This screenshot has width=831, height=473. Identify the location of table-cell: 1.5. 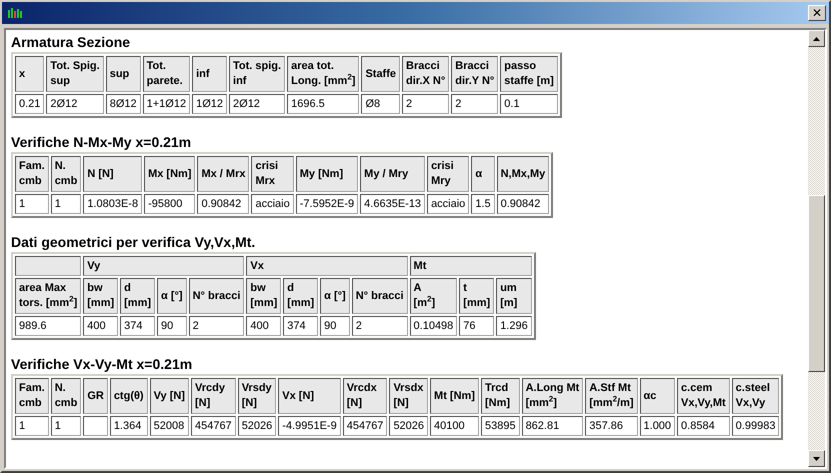
(483, 204).